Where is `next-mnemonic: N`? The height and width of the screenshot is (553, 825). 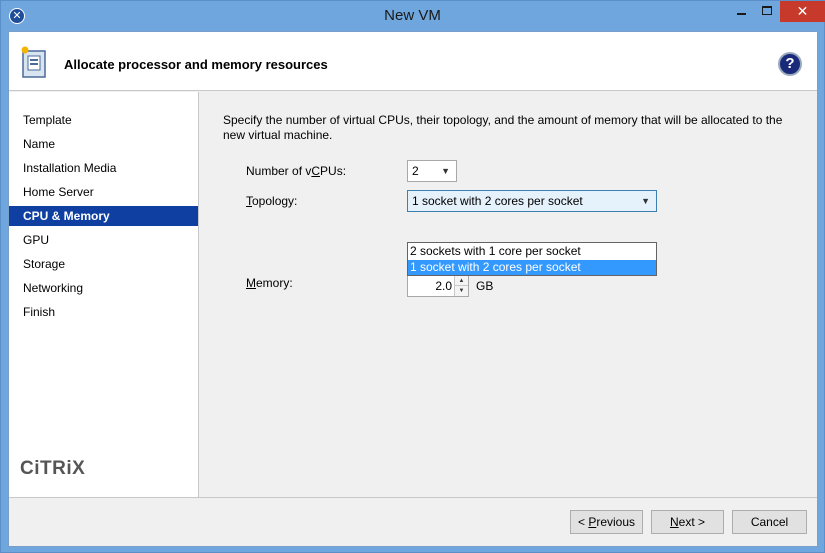 next-mnemonic: N is located at coordinates (674, 522).